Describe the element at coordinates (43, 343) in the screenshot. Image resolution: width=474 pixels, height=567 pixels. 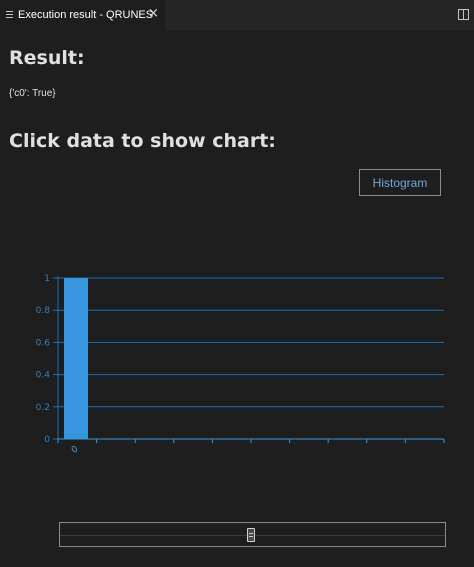
I see `y-tick-label-3: 0.6` at that location.